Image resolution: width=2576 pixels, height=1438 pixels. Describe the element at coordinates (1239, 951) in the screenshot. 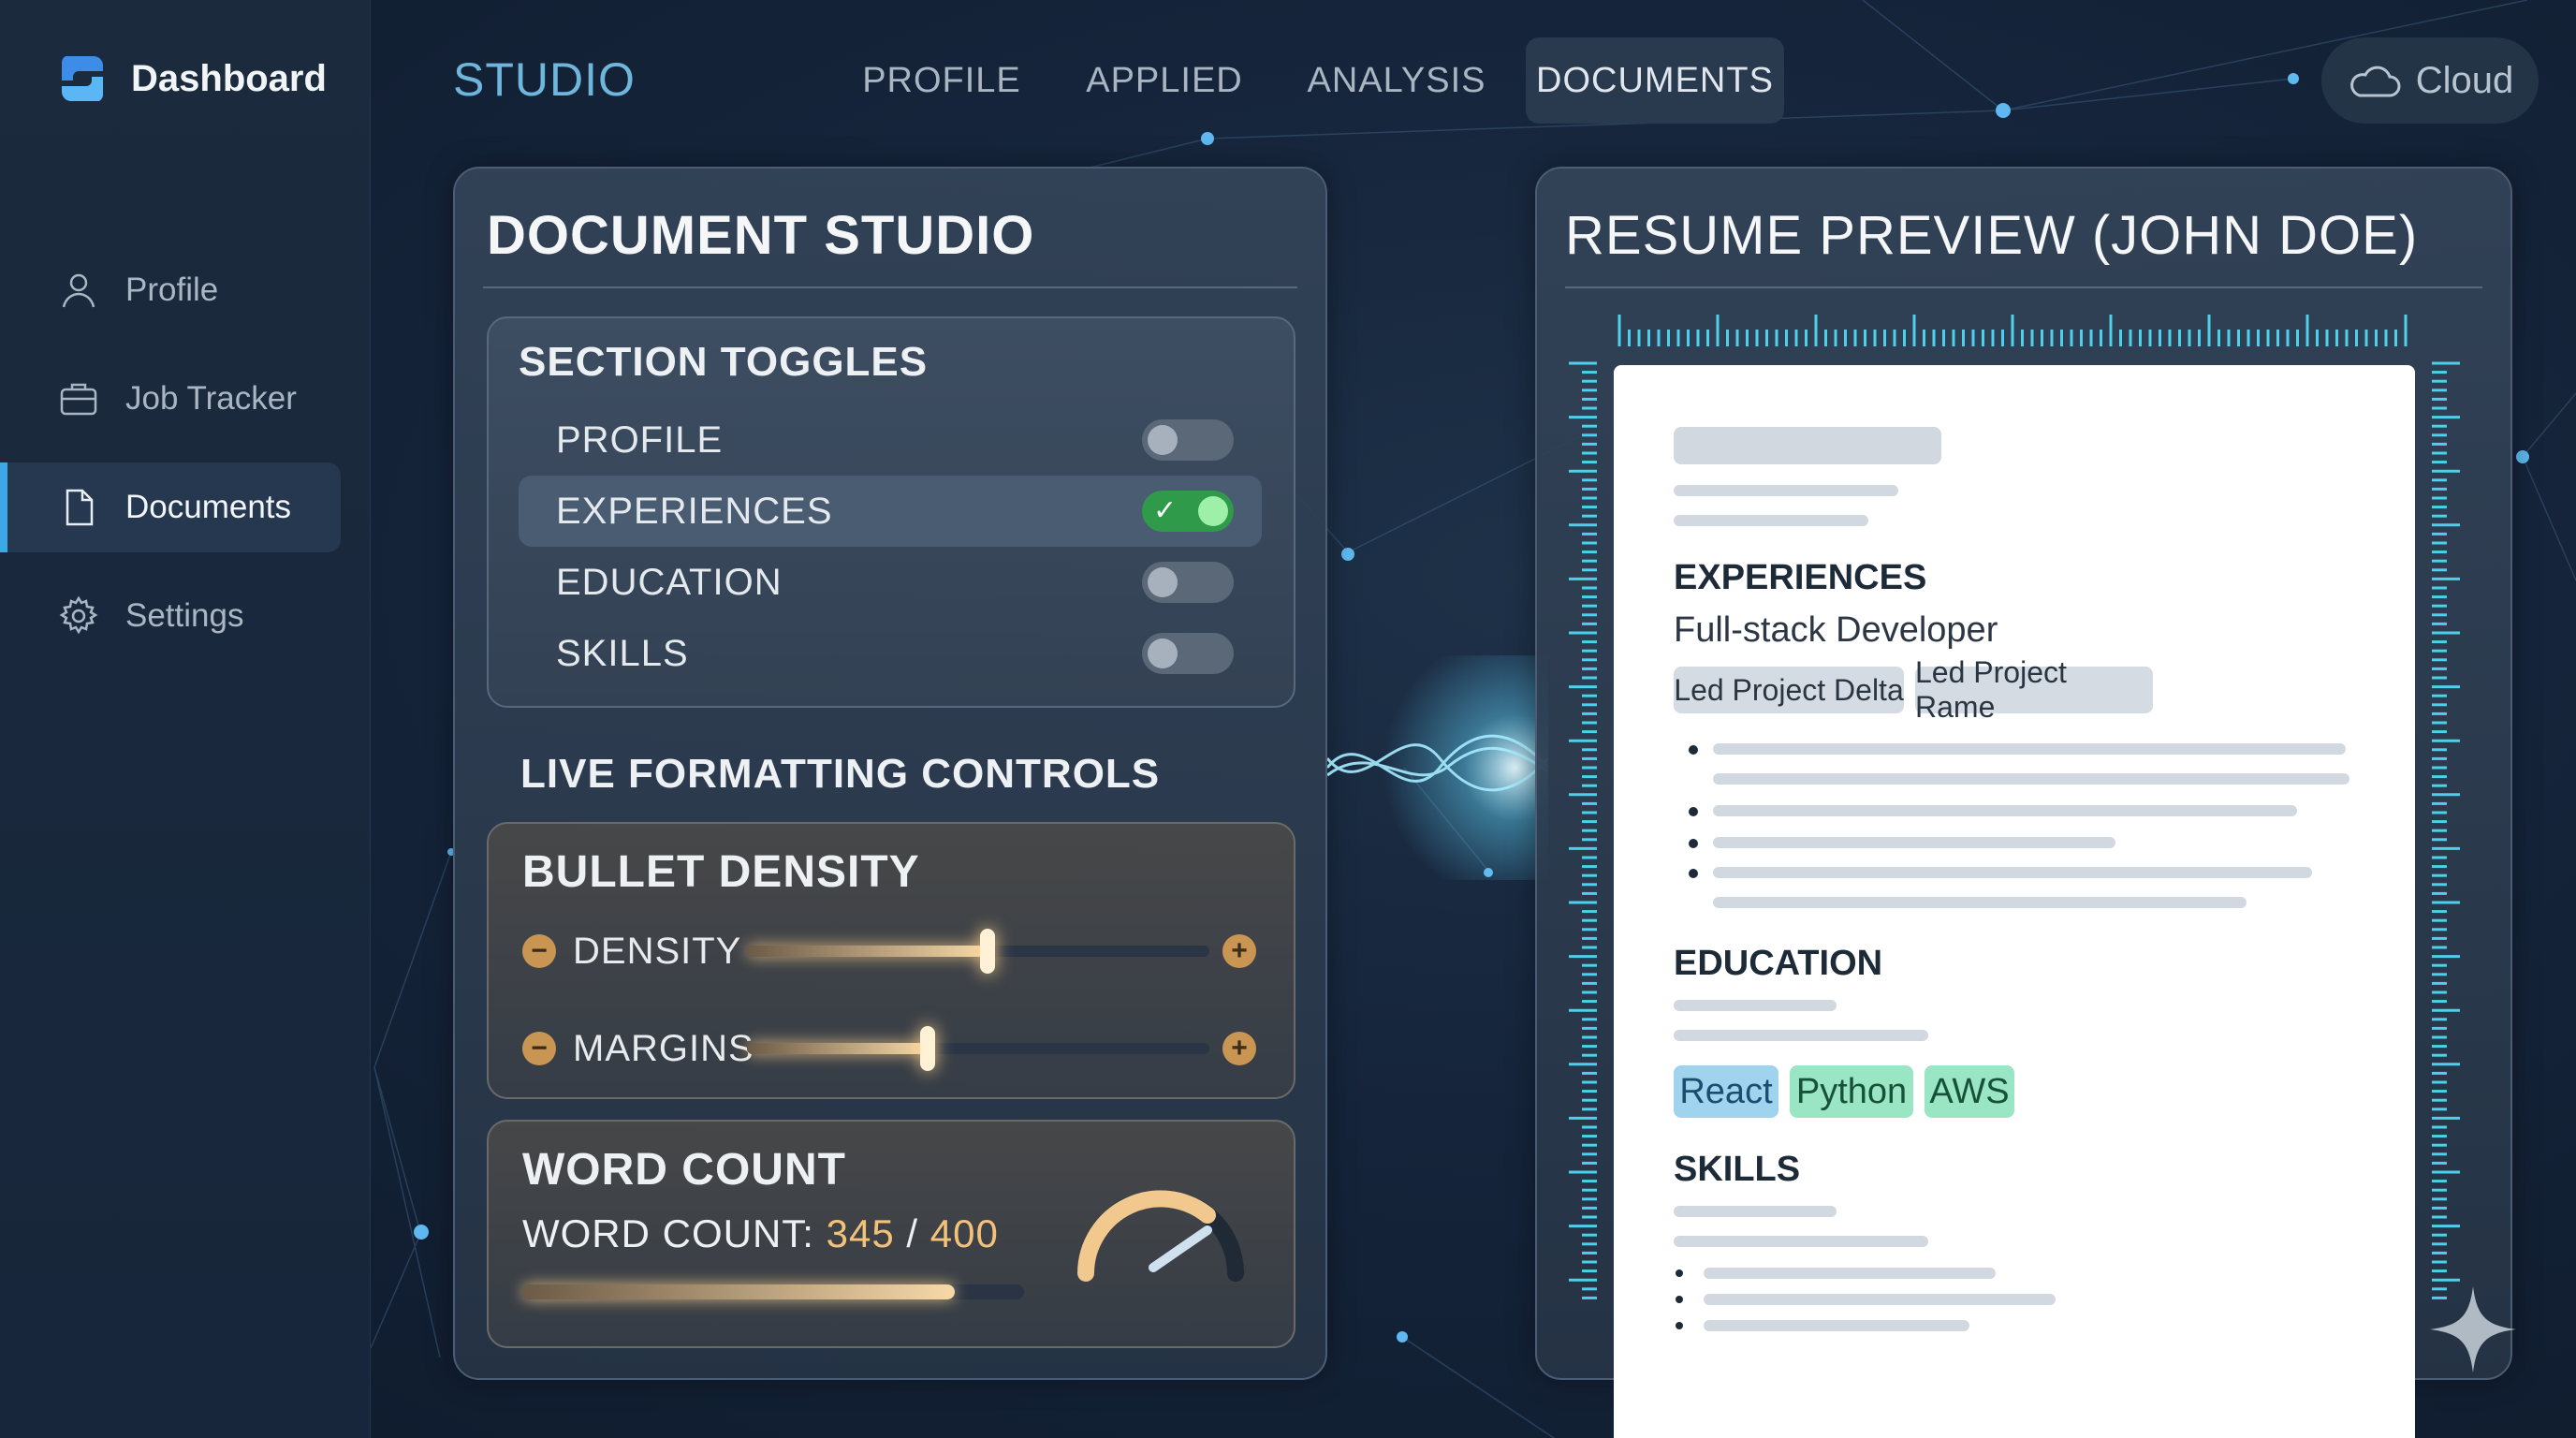

I see `density-increase-button: +` at that location.